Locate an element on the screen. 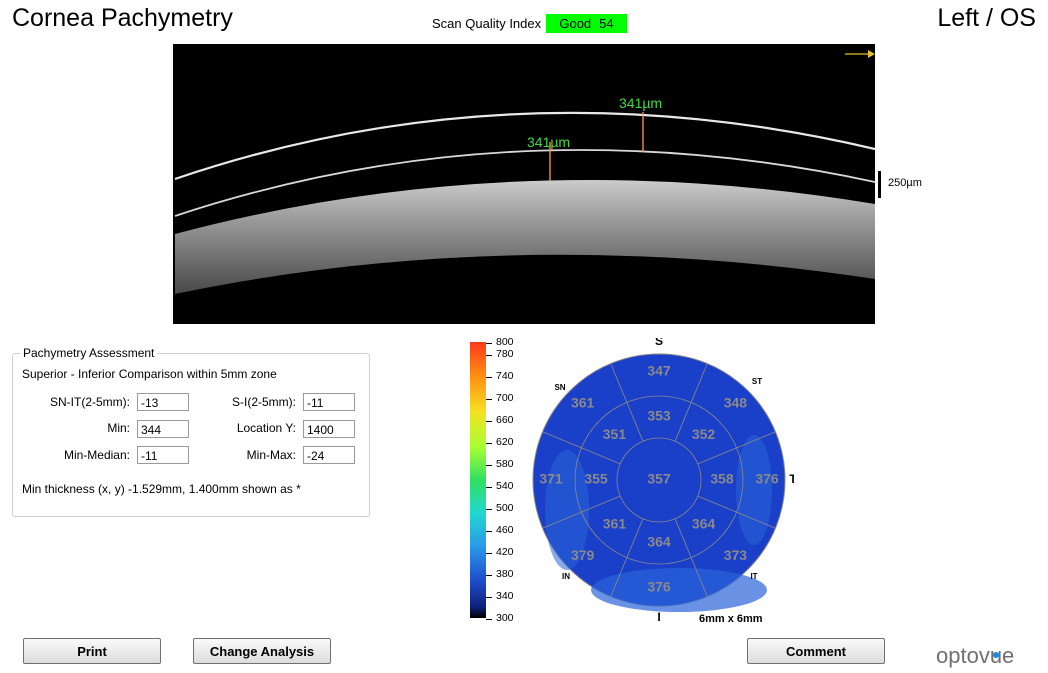 The height and width of the screenshot is (673, 1048). map-size-label: 6mm x 6mm is located at coordinates (731, 619).